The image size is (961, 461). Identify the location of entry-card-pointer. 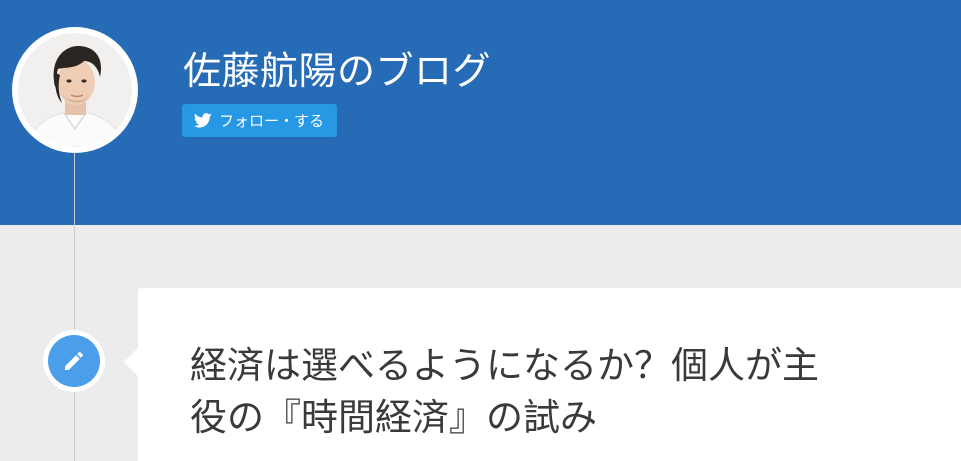
(131, 362).